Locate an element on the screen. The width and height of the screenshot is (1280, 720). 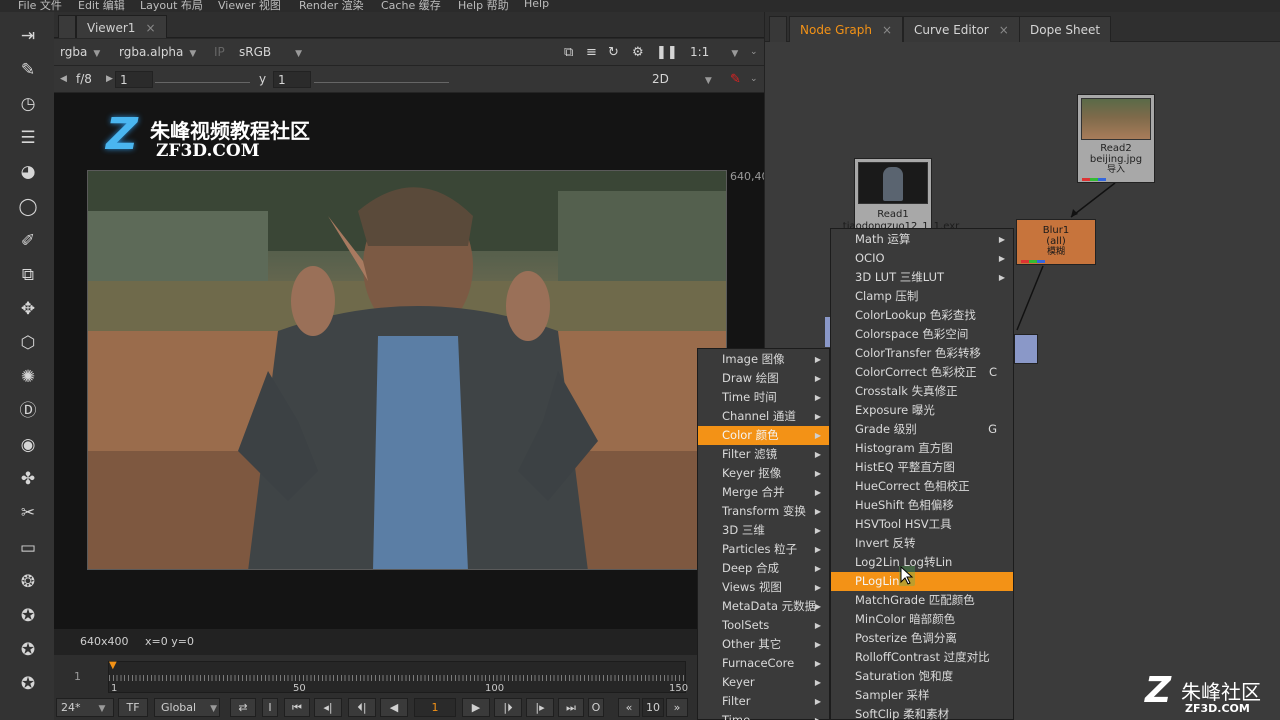
menu-item: MinColor 暗部颜色 is located at coordinates (922, 619).